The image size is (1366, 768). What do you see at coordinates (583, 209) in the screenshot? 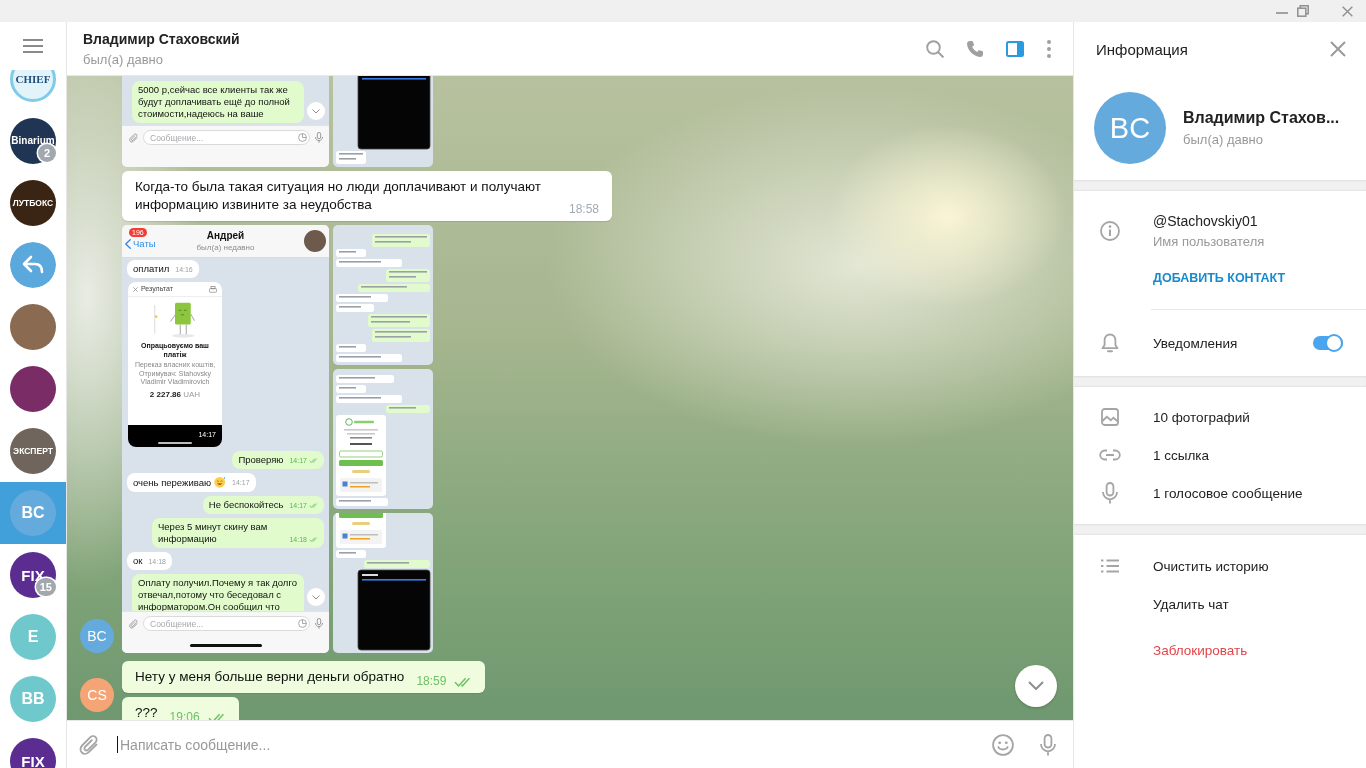
I see `message-time: 18:58` at bounding box center [583, 209].